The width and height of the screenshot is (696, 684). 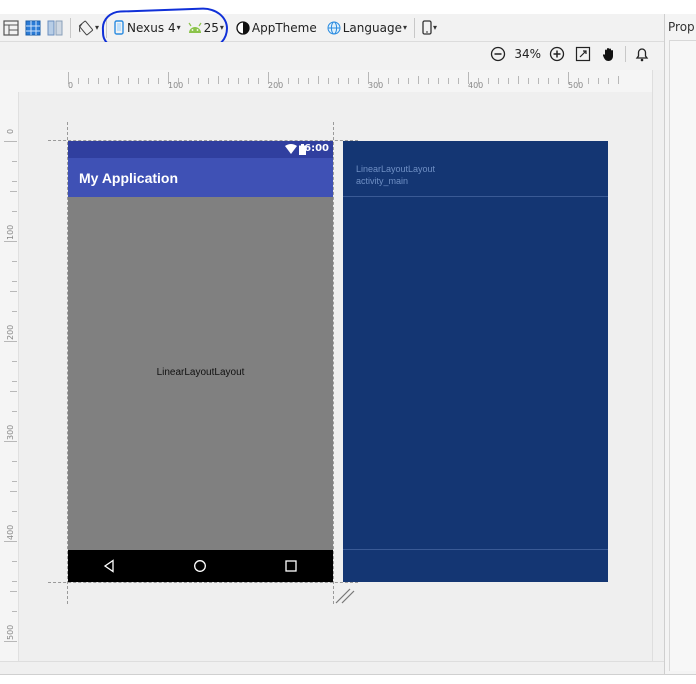 What do you see at coordinates (348, 7) in the screenshot?
I see `window-top-strip` at bounding box center [348, 7].